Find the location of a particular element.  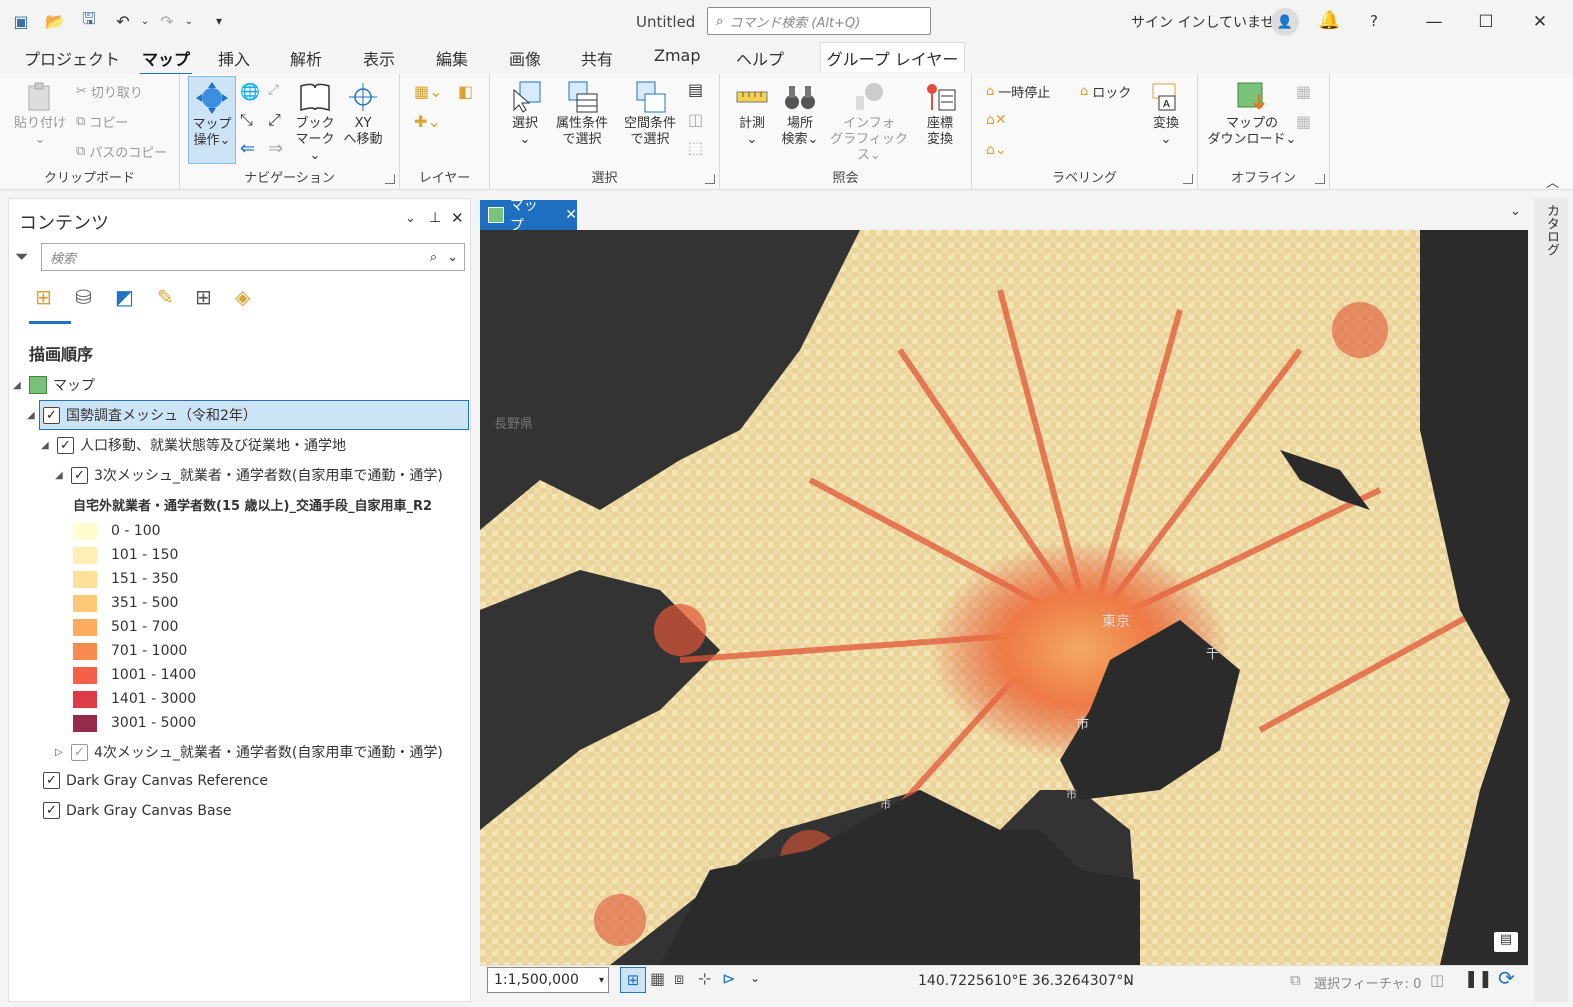

unplaced-labels-icon: ⌂✕ is located at coordinates (996, 120).